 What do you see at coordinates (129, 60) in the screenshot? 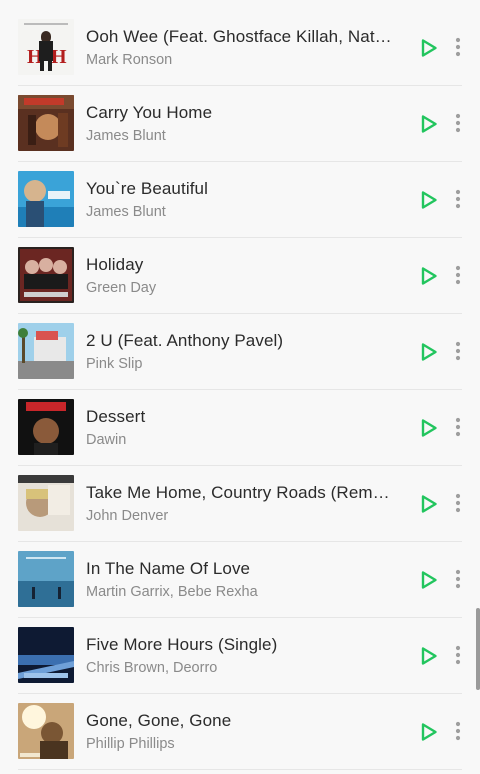
I see `song-artist: Mark Ronson` at bounding box center [129, 60].